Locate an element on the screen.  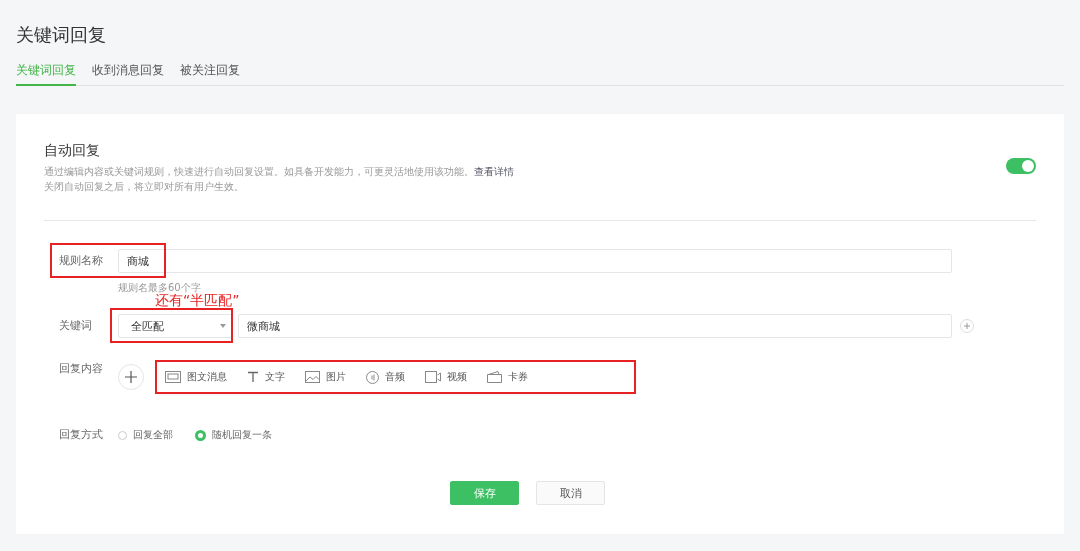
radio-option: 随机回复一条 is located at coordinates (233, 435).